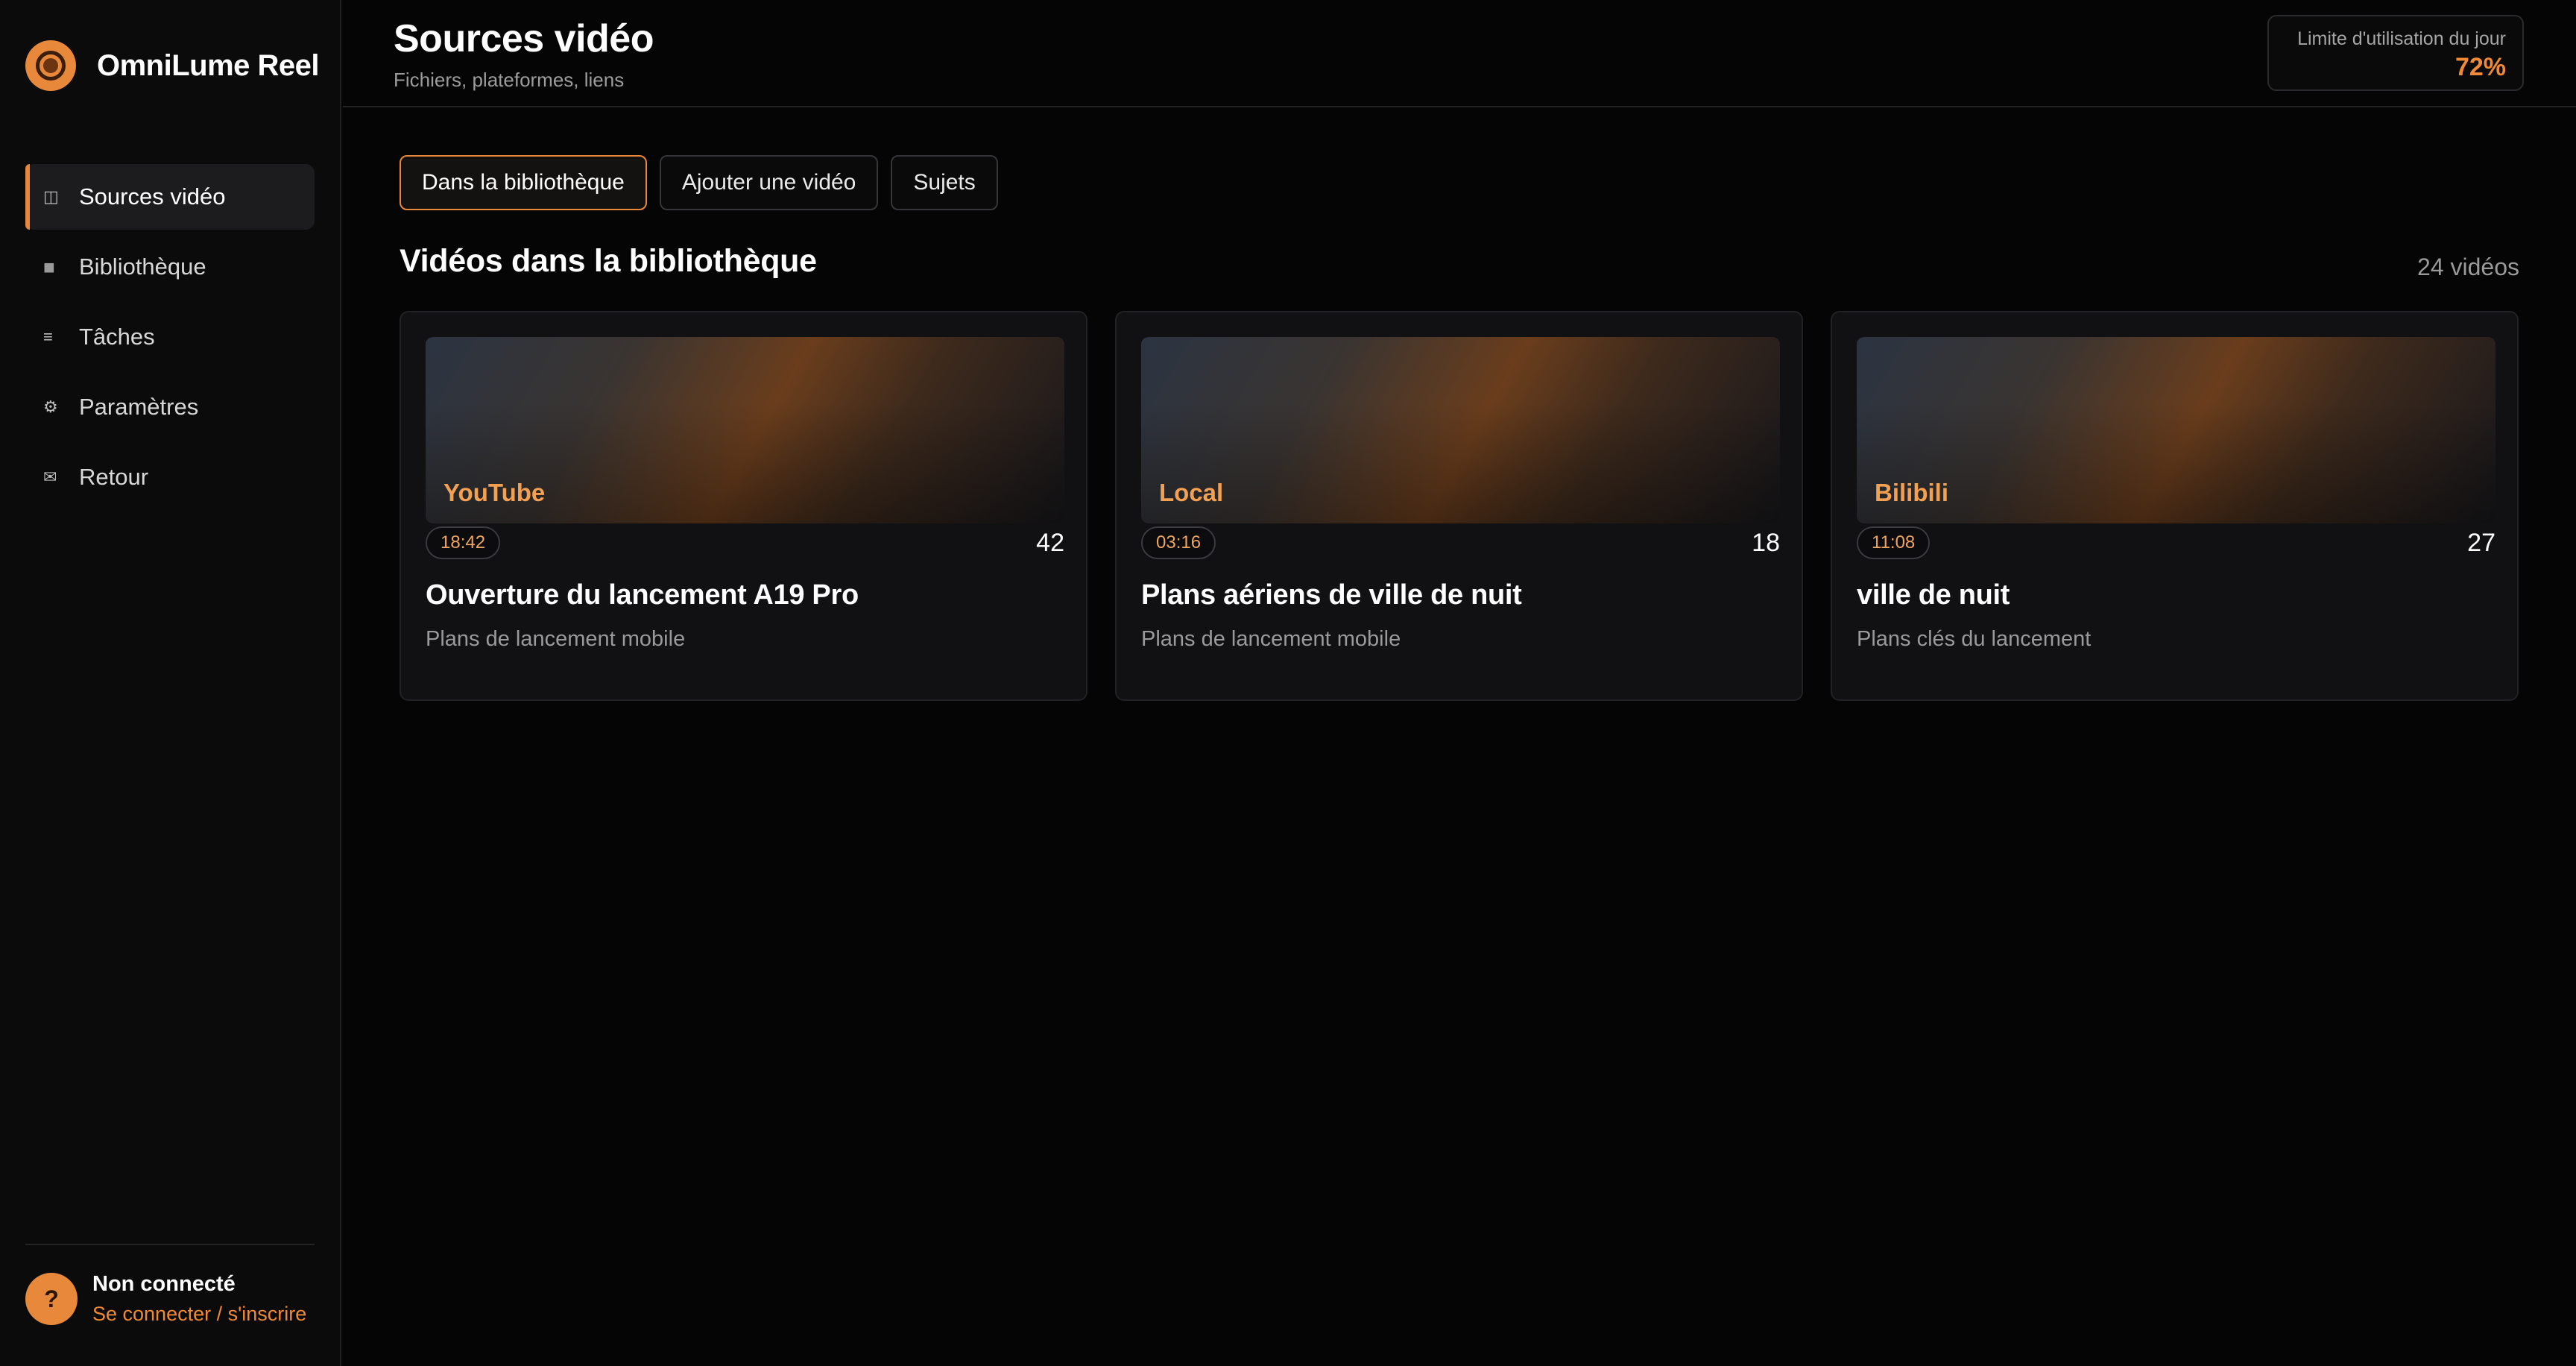 Image resolution: width=2576 pixels, height=1366 pixels. Describe the element at coordinates (48, 336) in the screenshot. I see `list-icon: ≡` at that location.